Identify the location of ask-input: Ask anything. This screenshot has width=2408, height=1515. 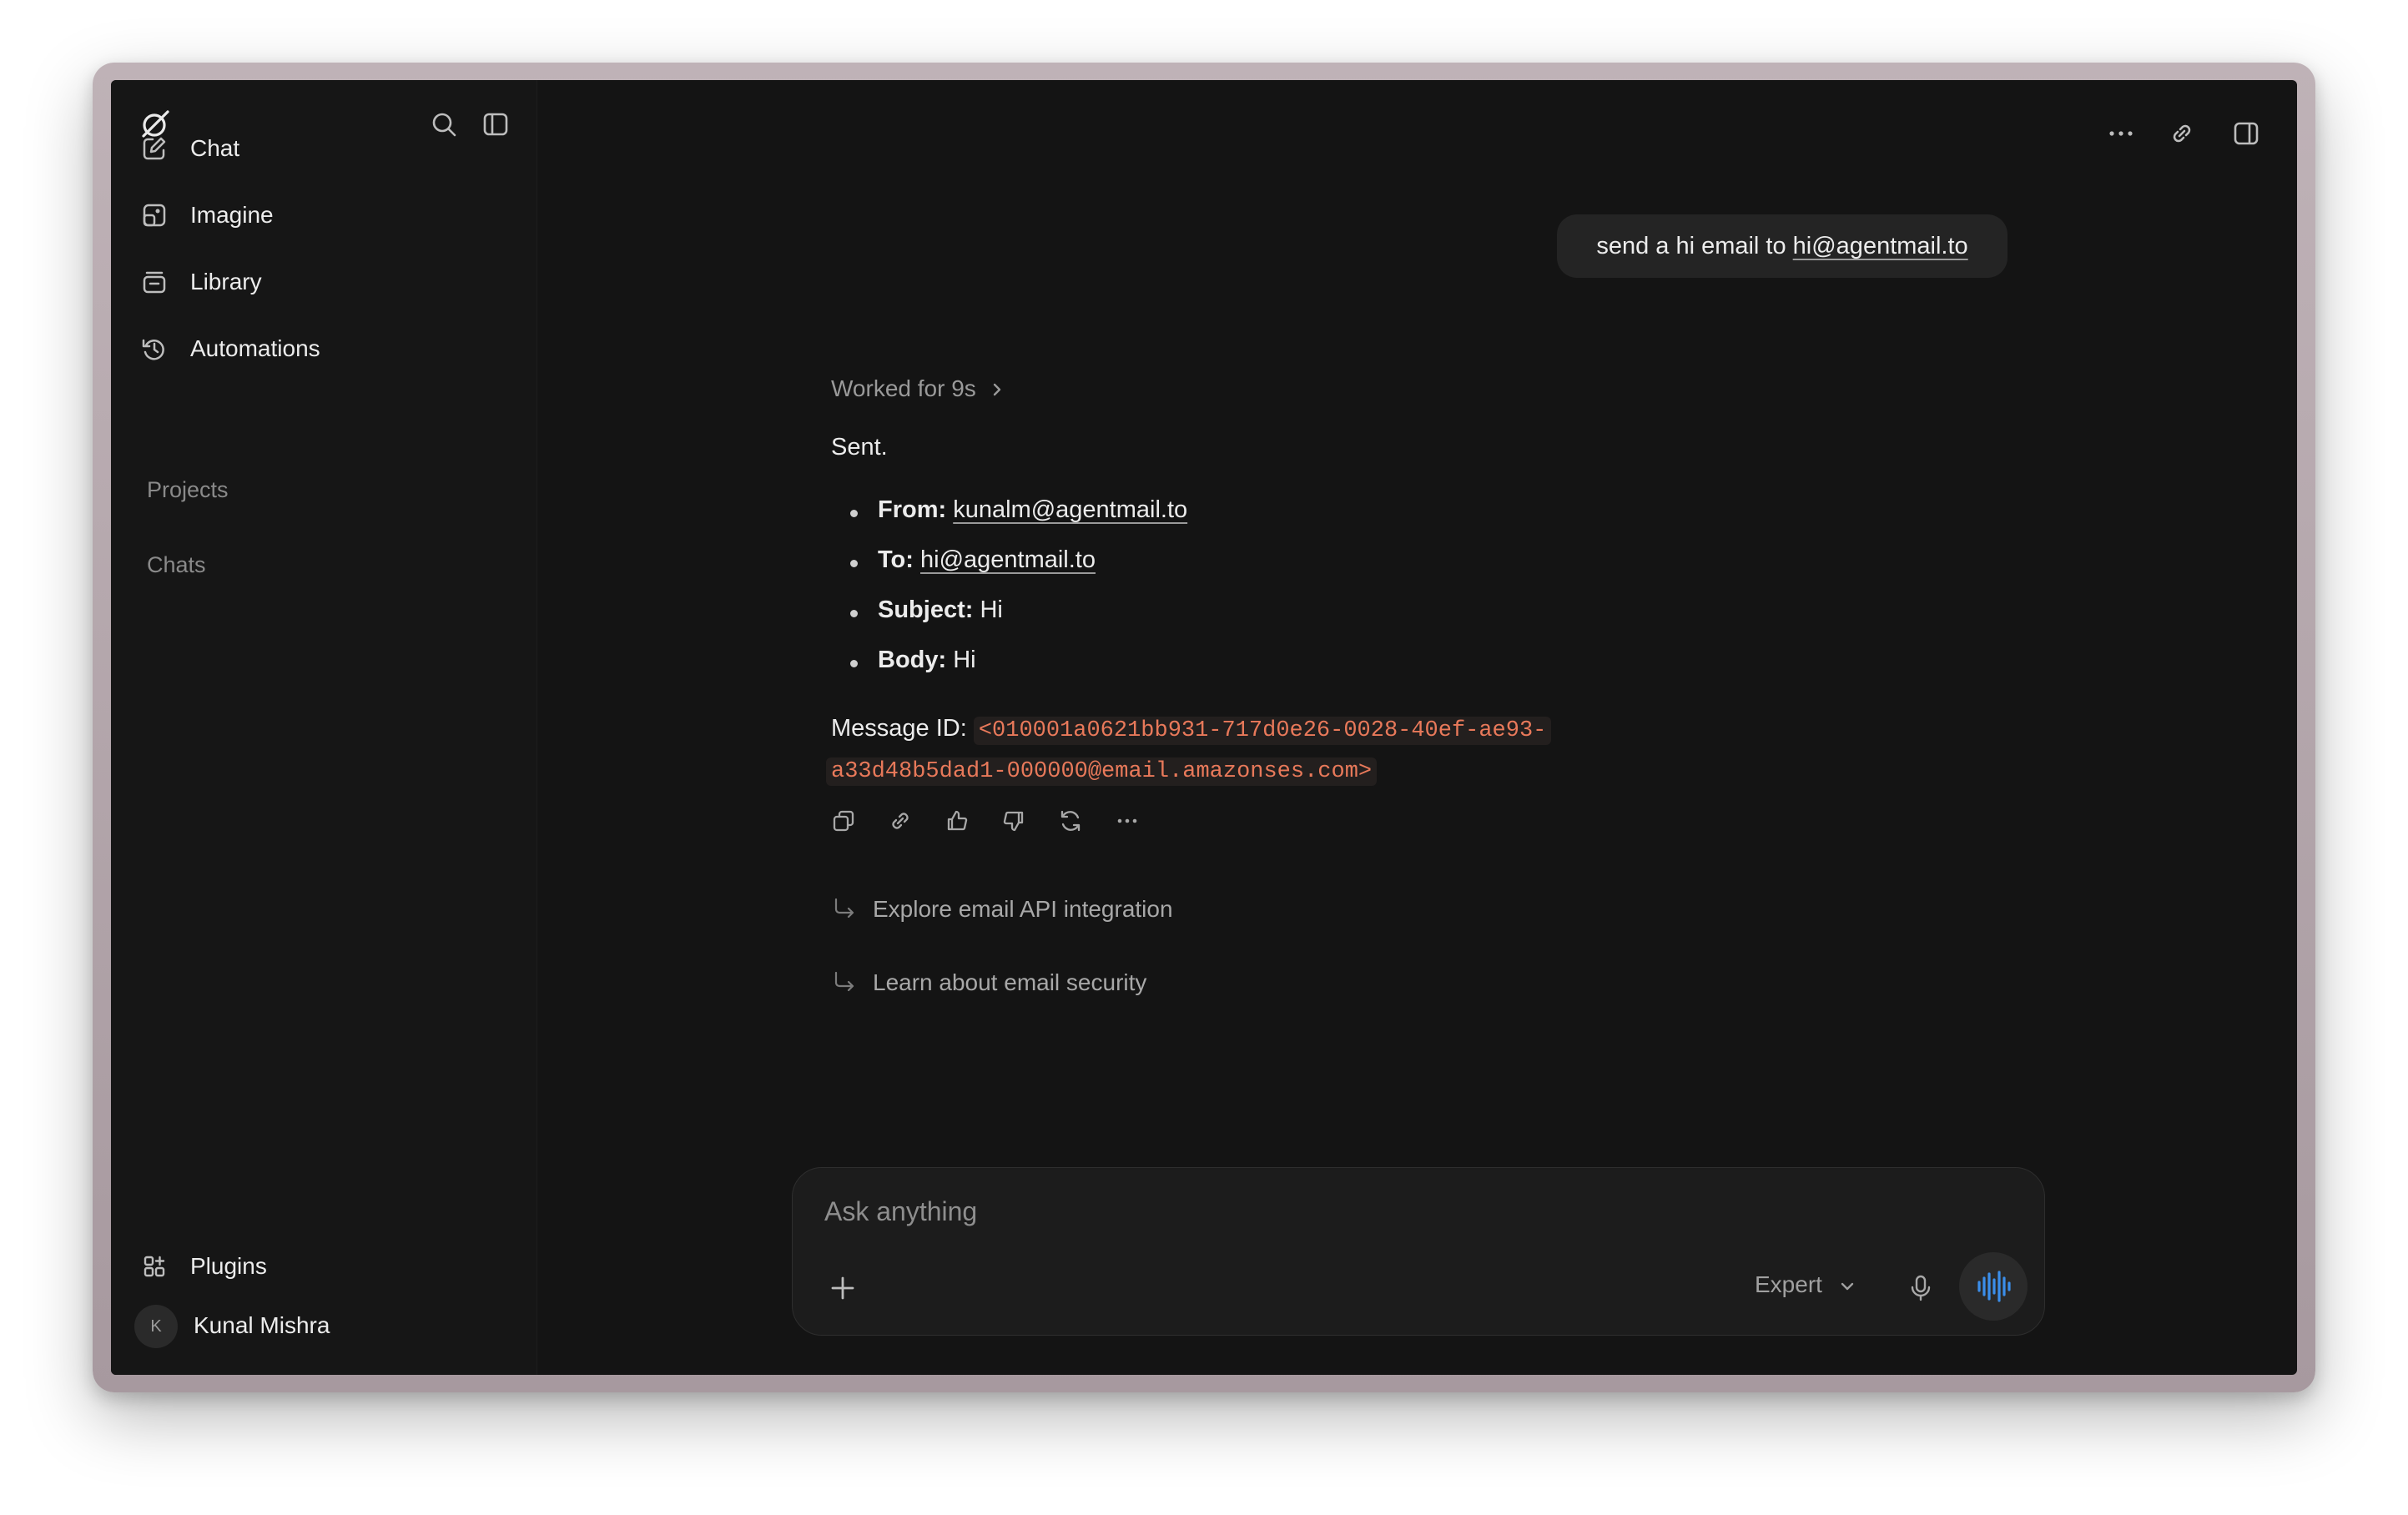
(900, 1211).